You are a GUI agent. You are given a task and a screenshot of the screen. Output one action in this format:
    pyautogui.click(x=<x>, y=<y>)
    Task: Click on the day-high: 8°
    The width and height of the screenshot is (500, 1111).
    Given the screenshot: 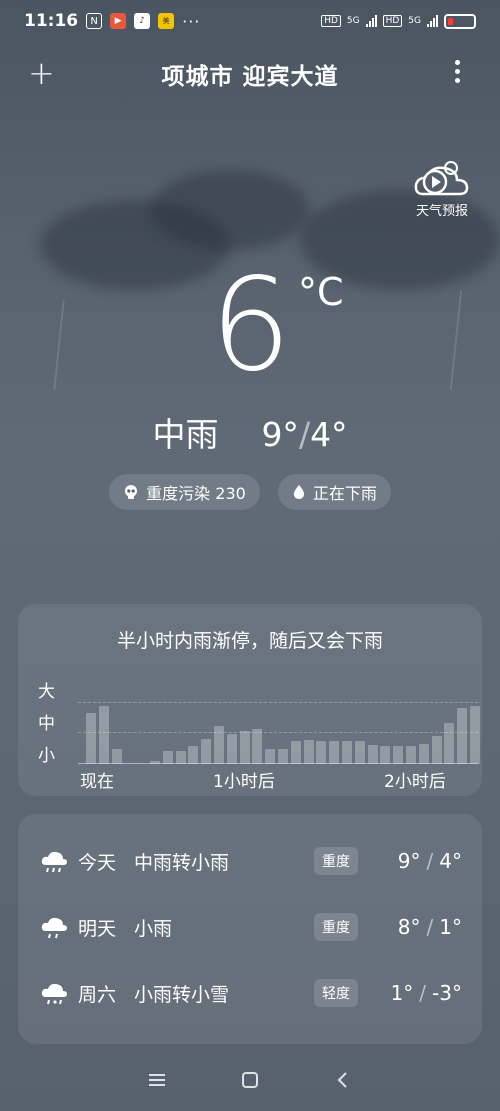 What is the action you would take?
    pyautogui.click(x=409, y=927)
    